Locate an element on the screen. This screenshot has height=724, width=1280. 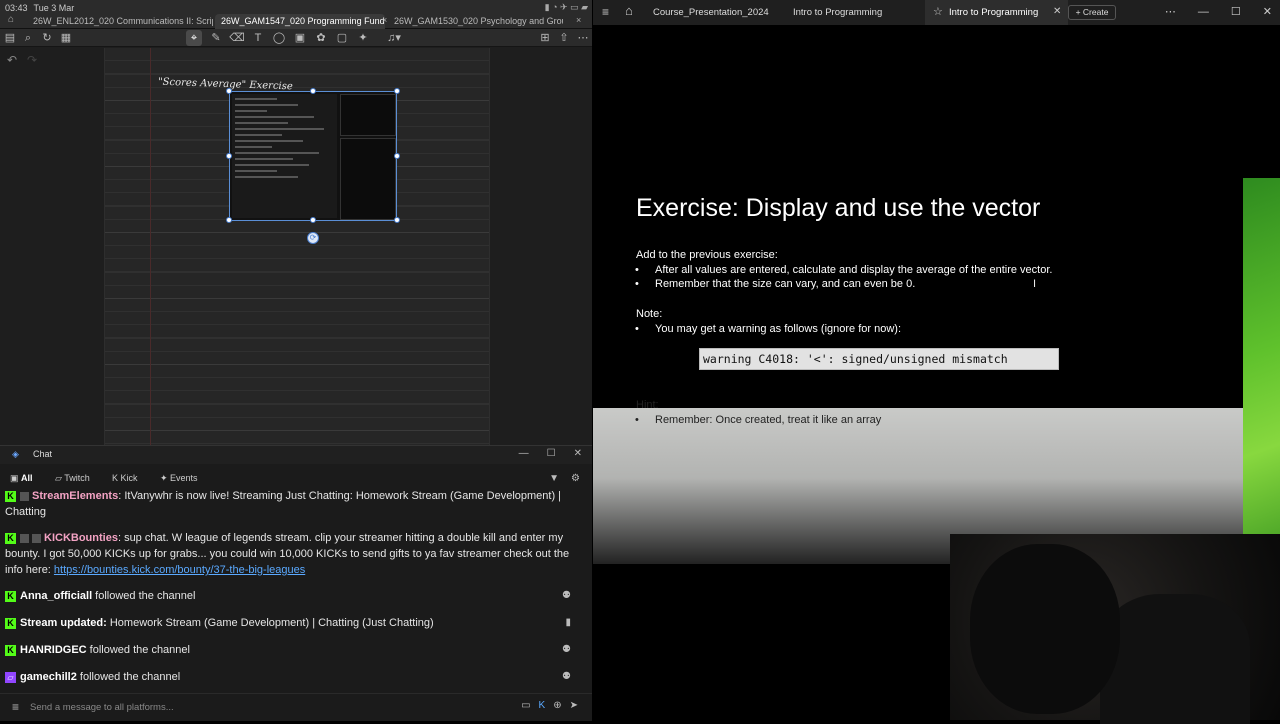
refresh-icon: ↻ is located at coordinates (47, 38).